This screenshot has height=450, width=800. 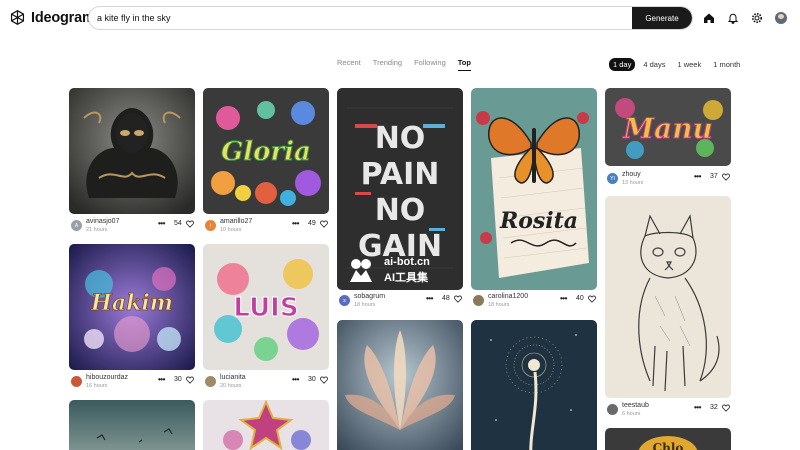 I want to click on author-avatar: A, so click(x=76, y=225).